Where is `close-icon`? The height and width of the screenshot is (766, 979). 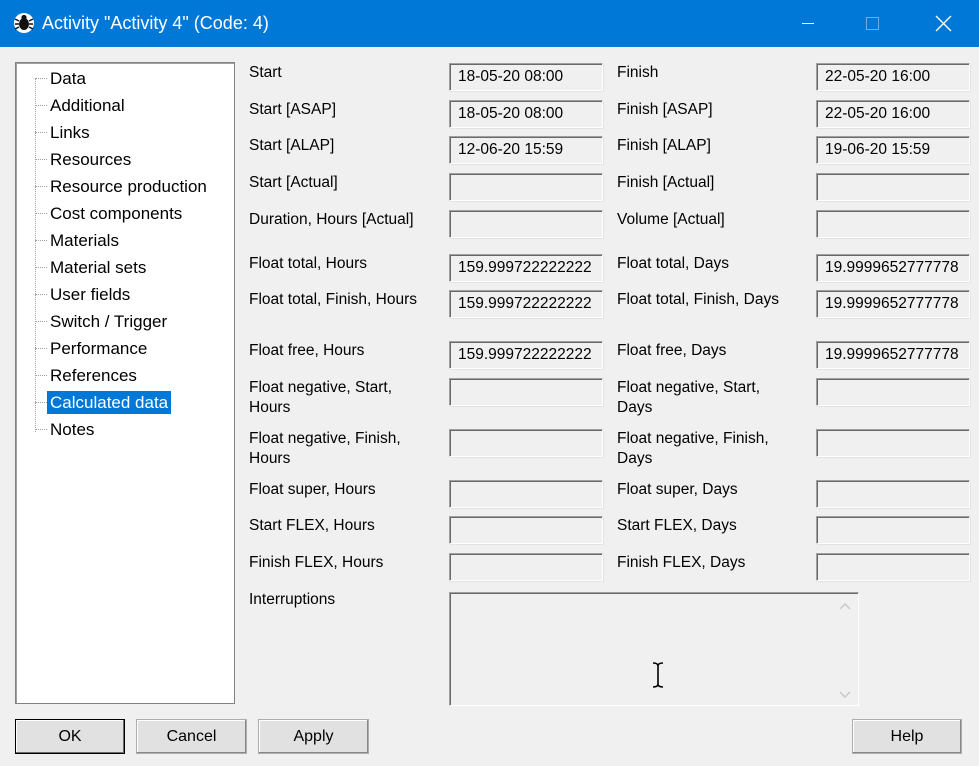
close-icon is located at coordinates (943, 23).